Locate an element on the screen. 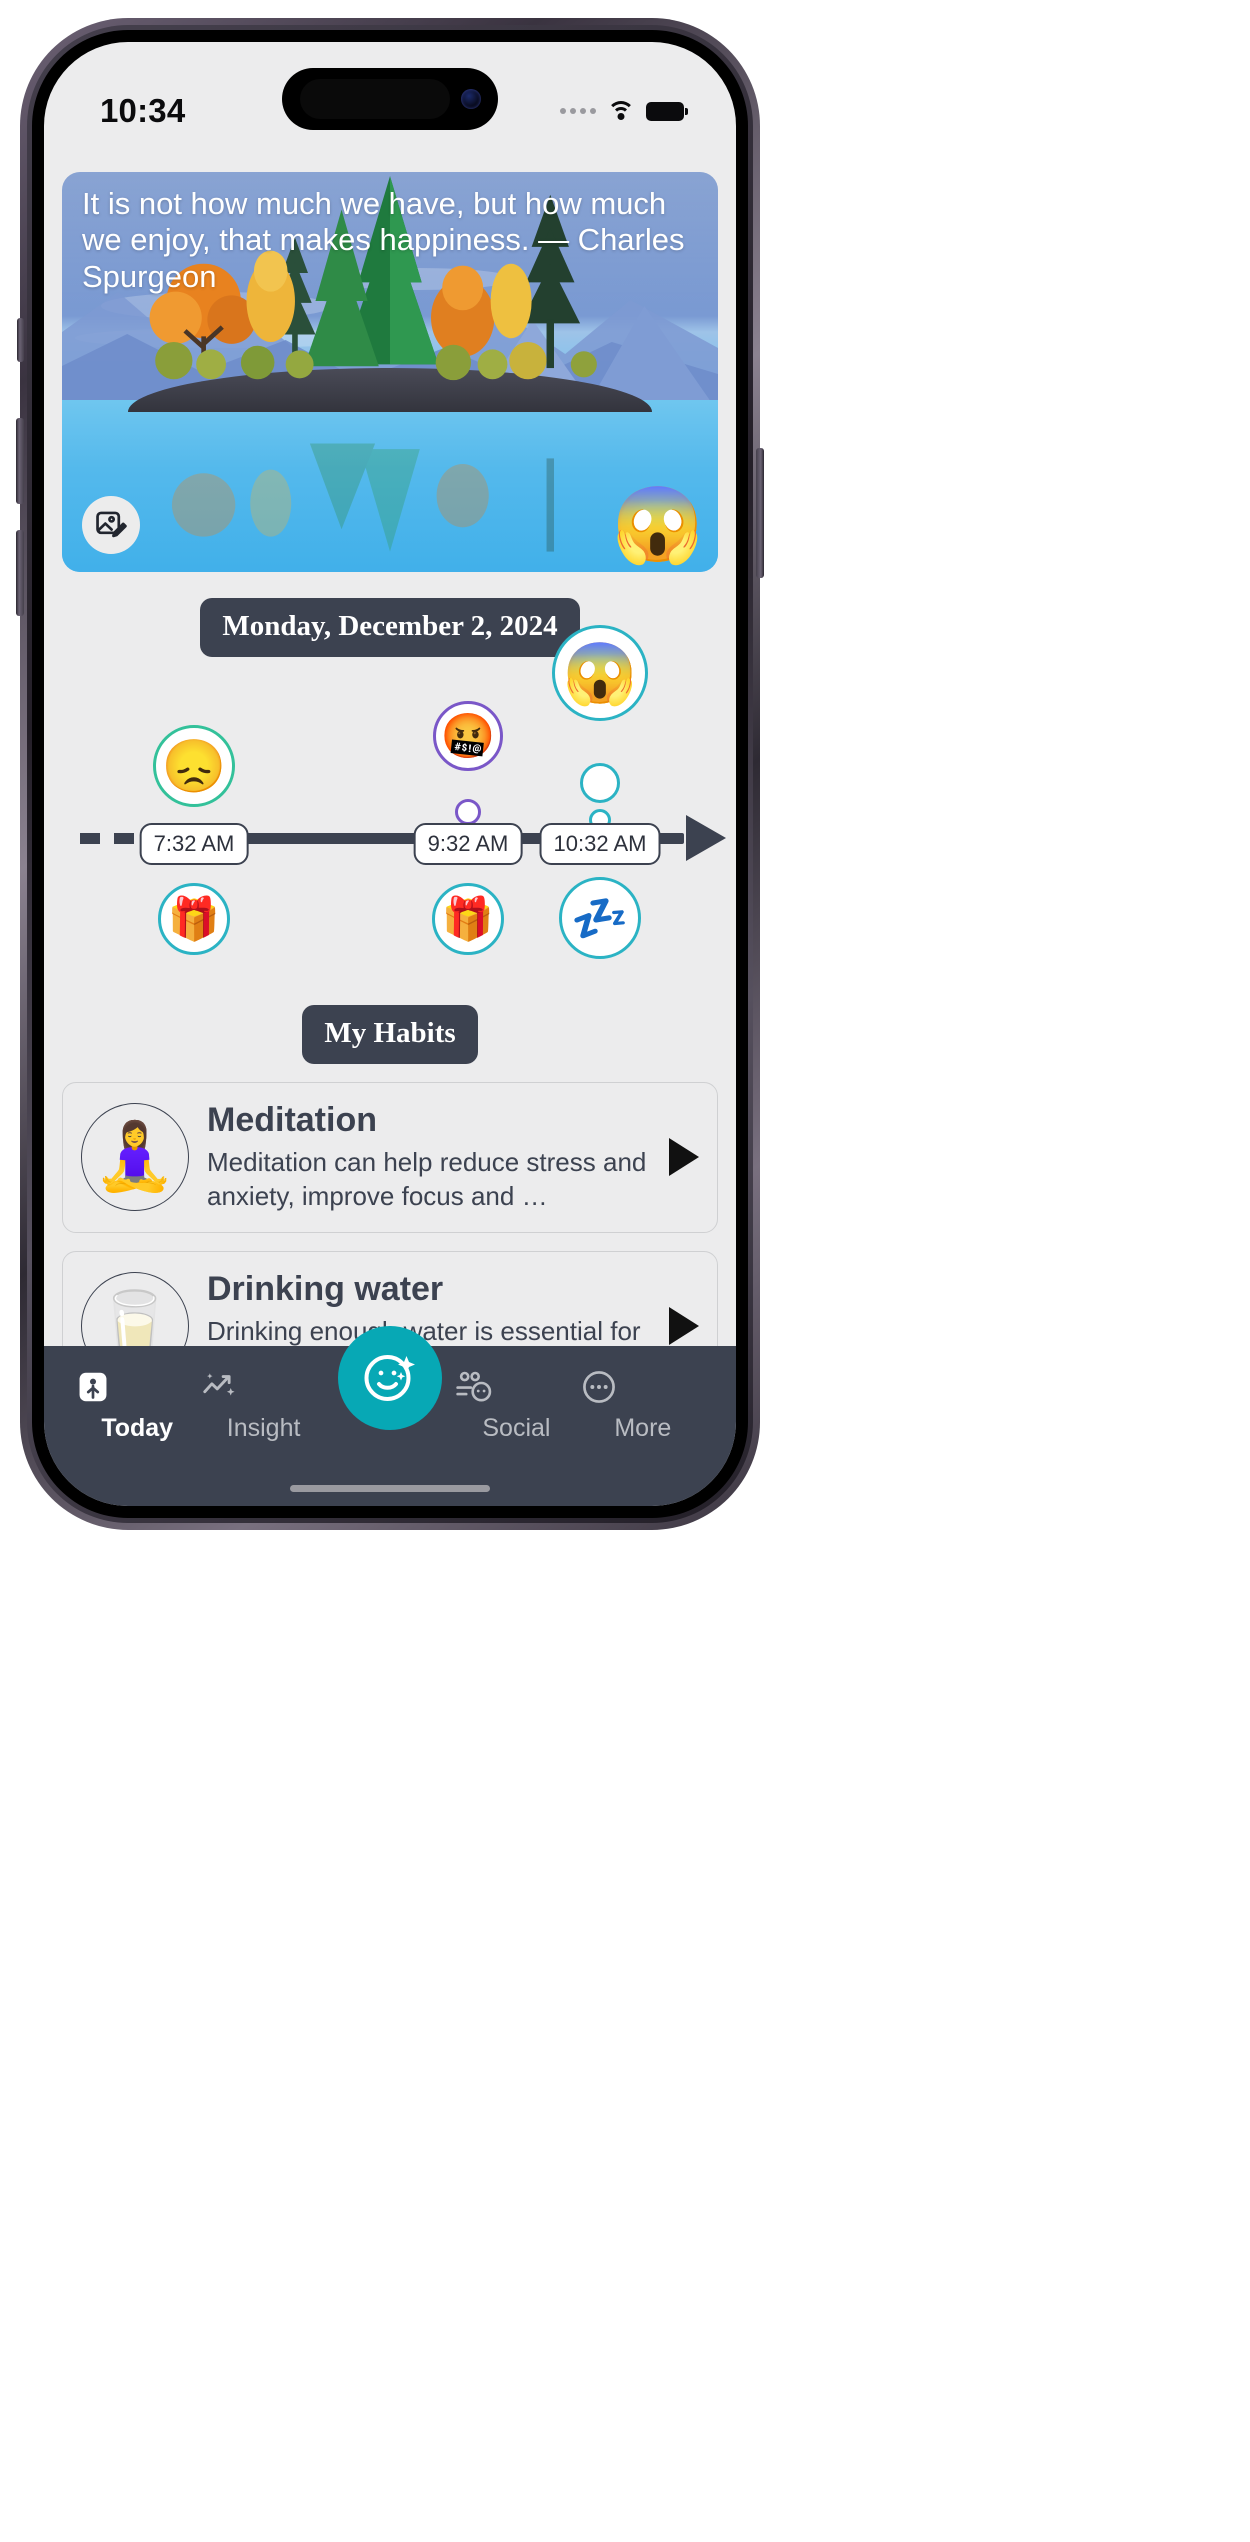  nav-label-today: Today is located at coordinates (137, 1428).